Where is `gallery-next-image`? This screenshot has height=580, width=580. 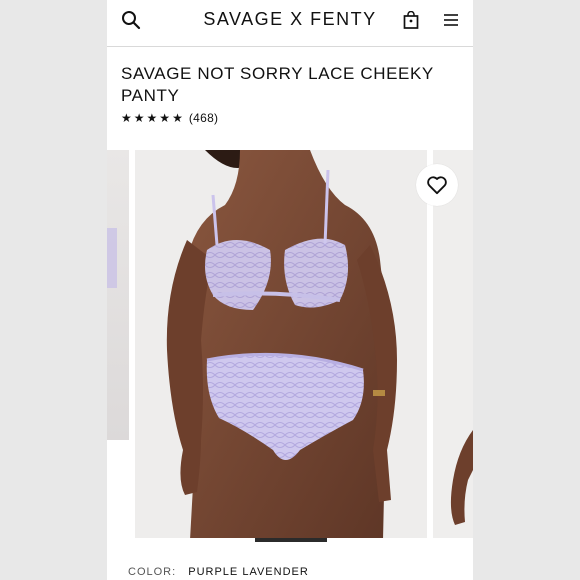 gallery-next-image is located at coordinates (453, 345).